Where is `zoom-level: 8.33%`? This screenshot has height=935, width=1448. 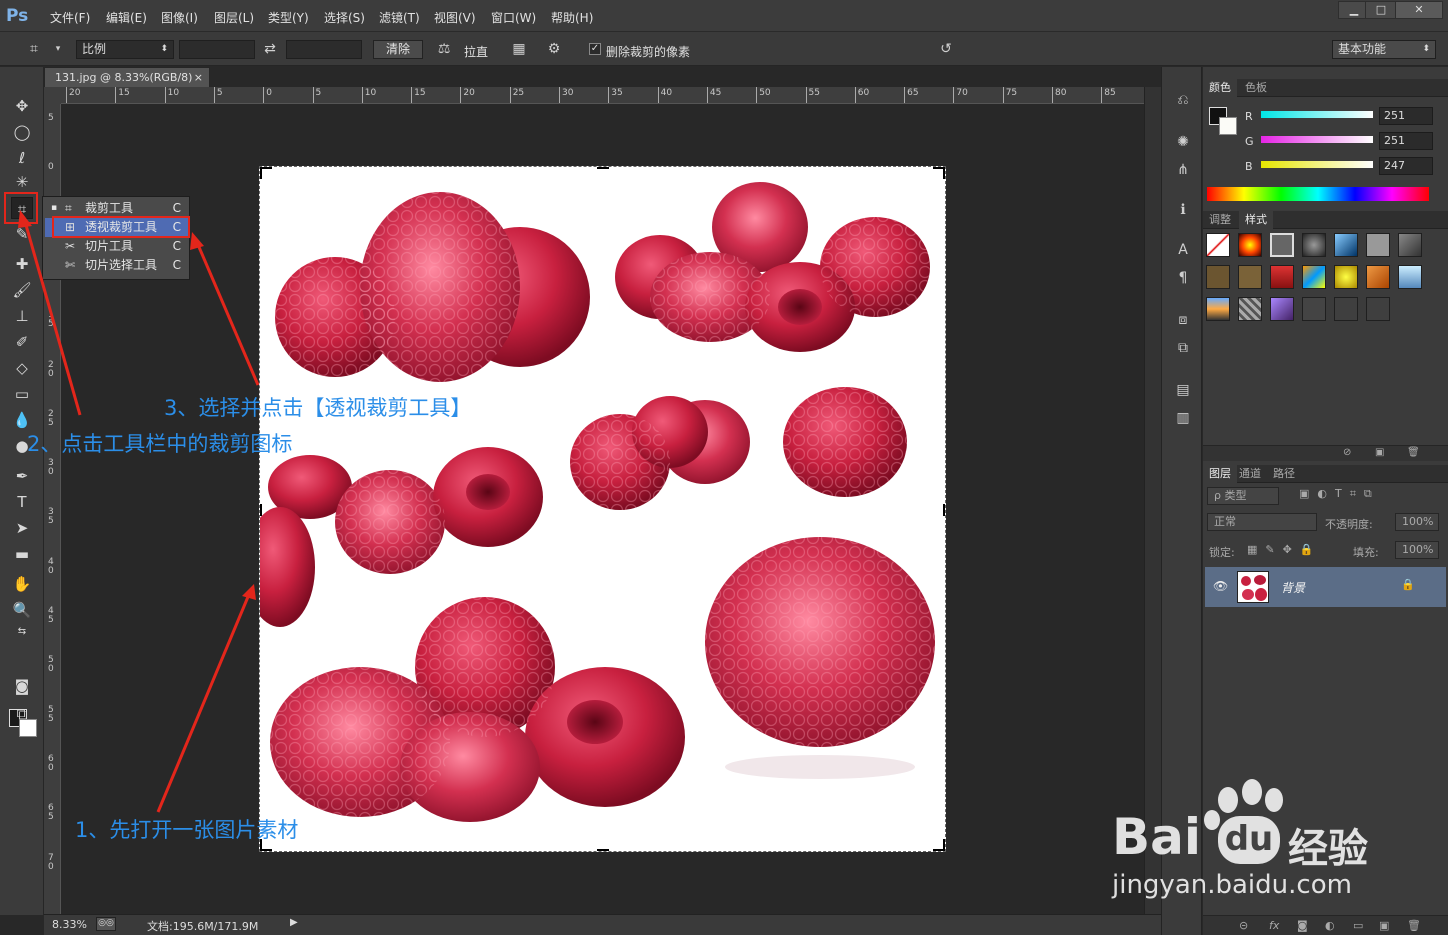 zoom-level: 8.33% is located at coordinates (69, 924).